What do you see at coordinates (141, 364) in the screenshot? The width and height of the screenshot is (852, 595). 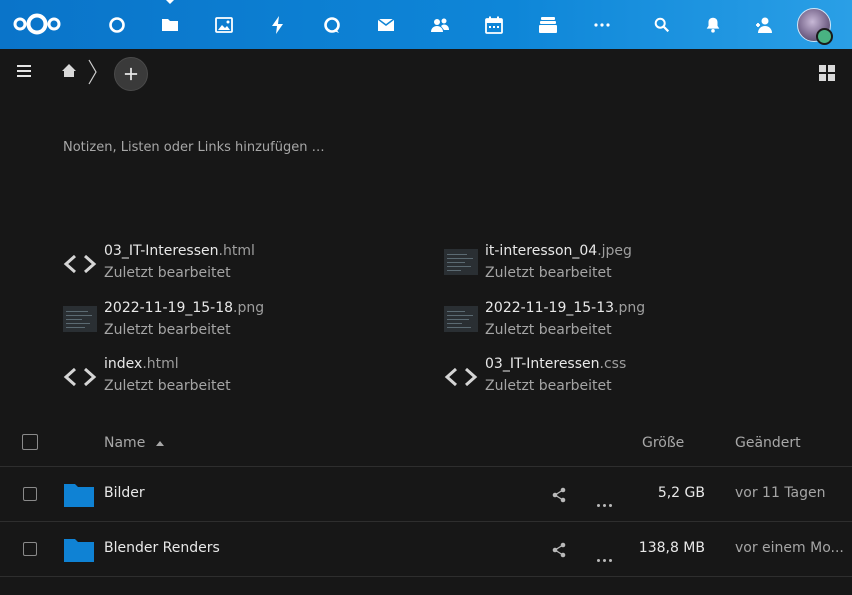 I see `recent-file-name: index.html` at bounding box center [141, 364].